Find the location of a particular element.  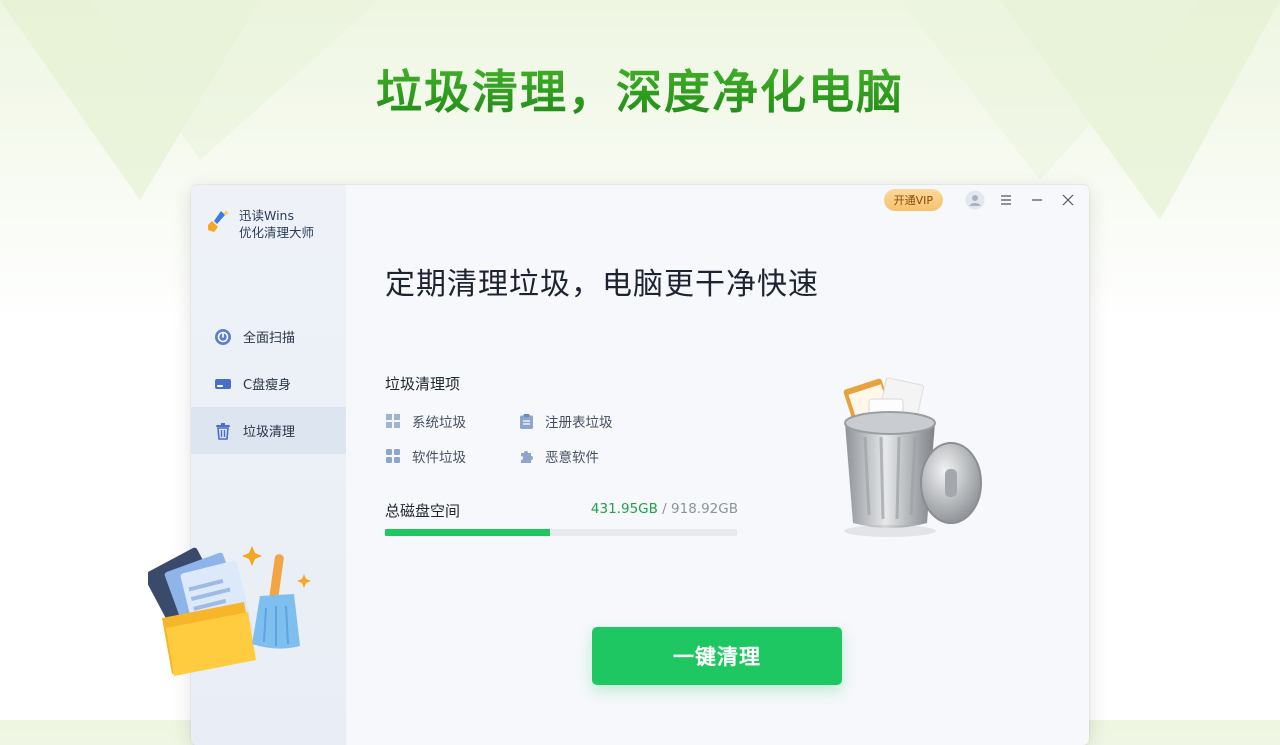

apps-grid-icon is located at coordinates (393, 456).